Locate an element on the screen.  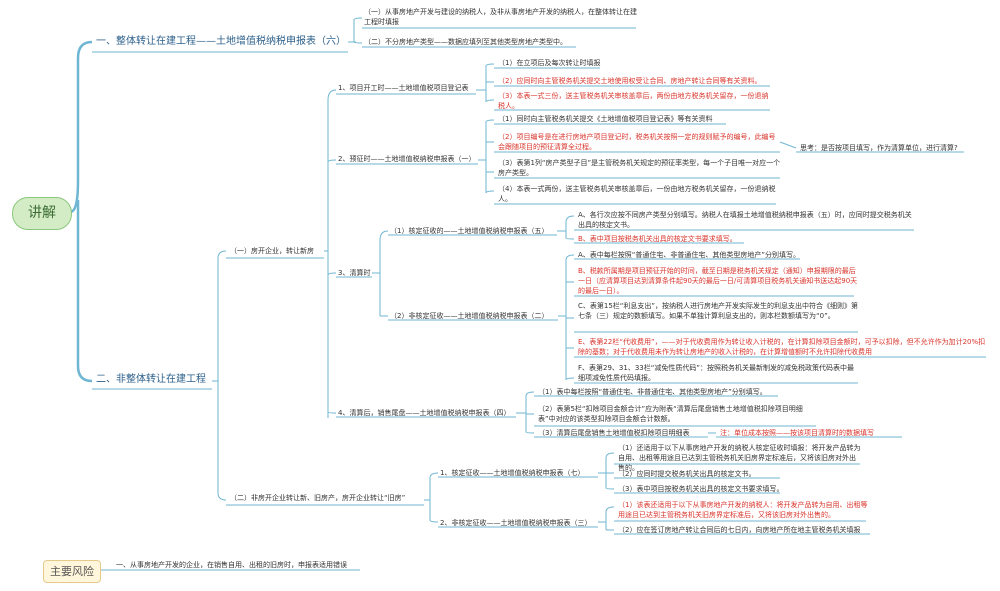
c2-label: 2、非核定征收——土地增值税纳税申报表（三） is located at coordinates (515, 523).